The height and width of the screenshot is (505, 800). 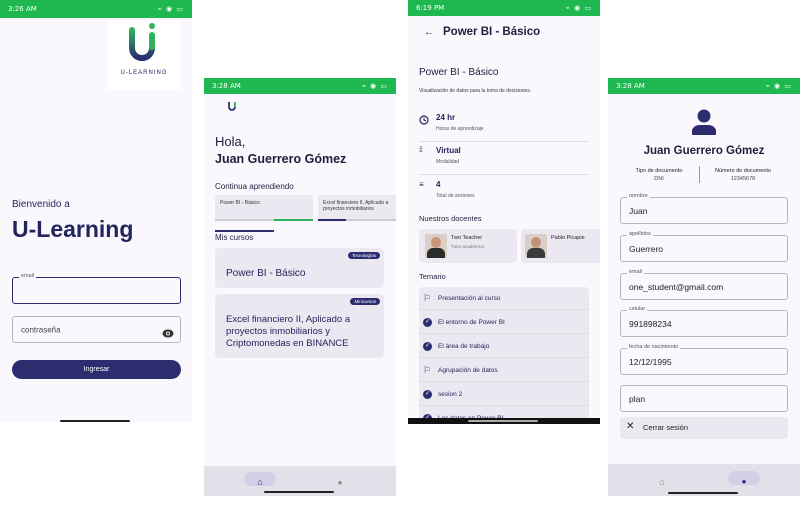 I want to click on name-field: nombre Juan, so click(x=704, y=208).